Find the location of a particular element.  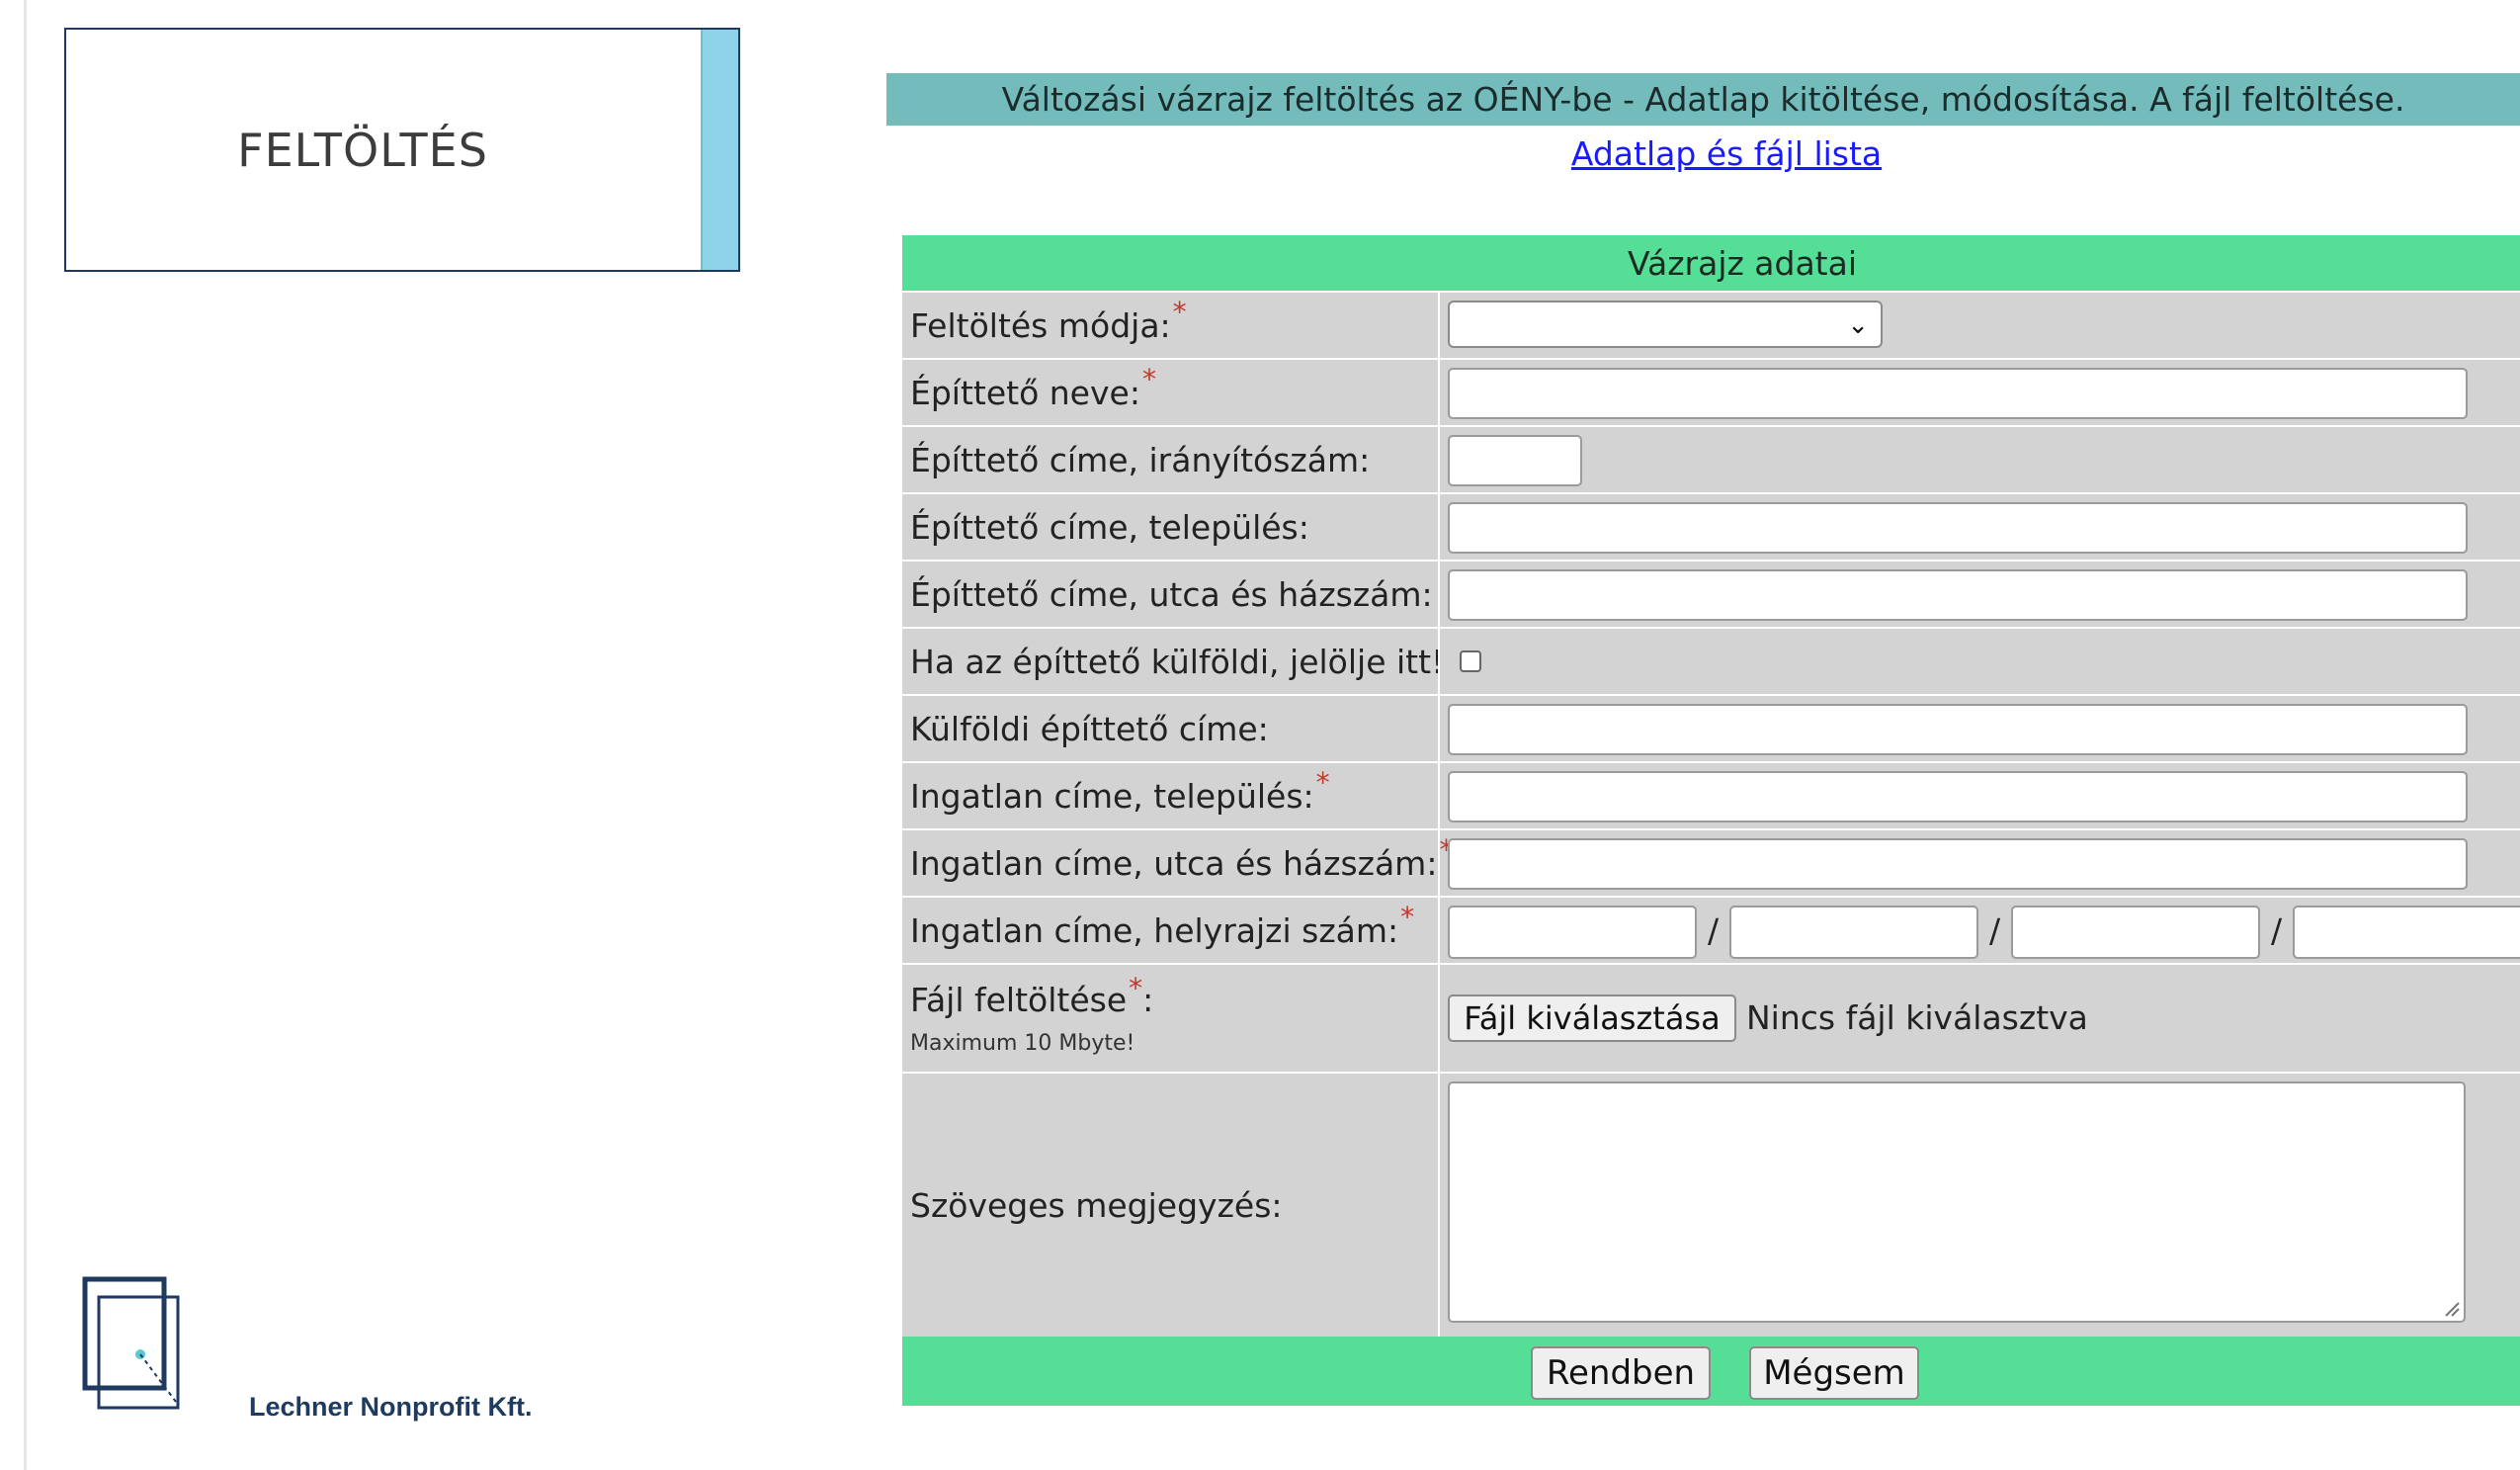

upload-menu-title: FELTÖLTÉS is located at coordinates (362, 150).